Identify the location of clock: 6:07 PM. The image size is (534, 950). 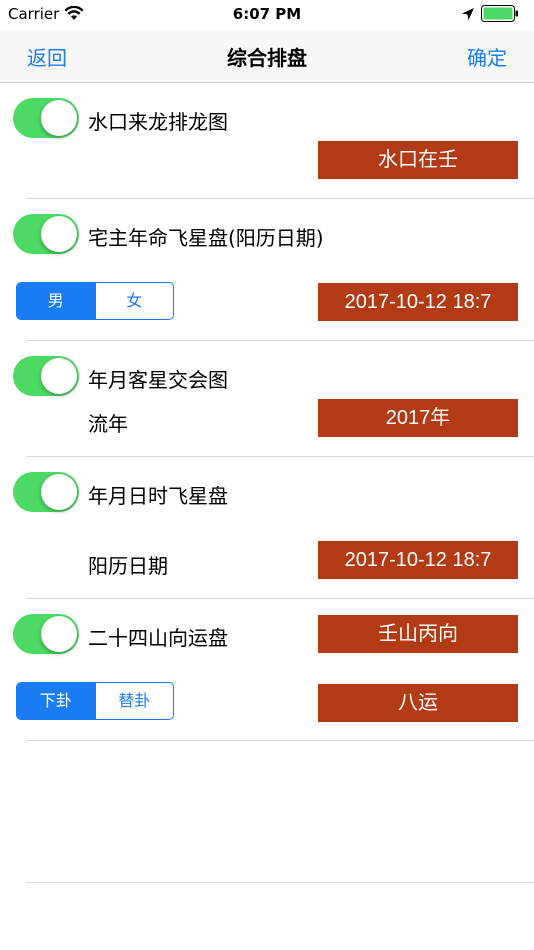
(267, 14).